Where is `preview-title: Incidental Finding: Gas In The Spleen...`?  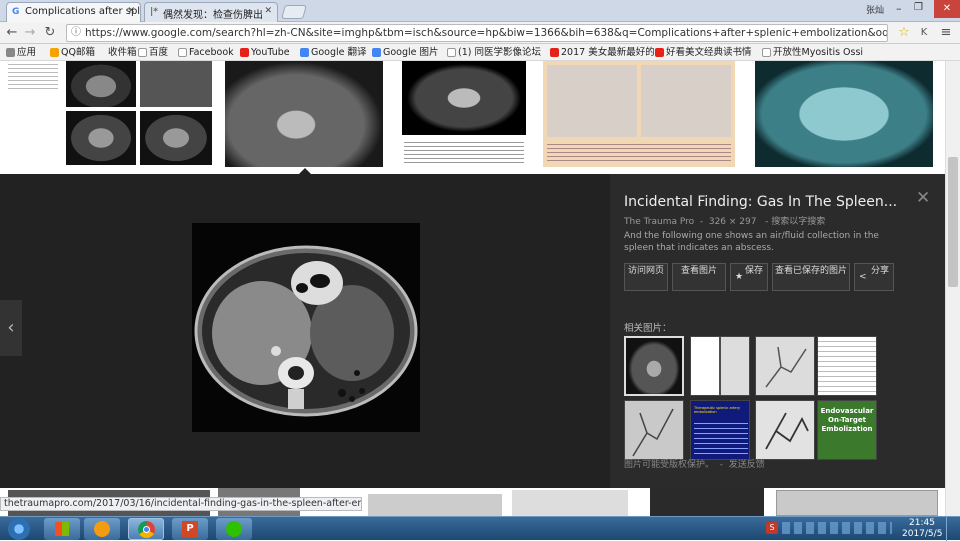 preview-title: Incidental Finding: Gas In The Spleen... is located at coordinates (766, 202).